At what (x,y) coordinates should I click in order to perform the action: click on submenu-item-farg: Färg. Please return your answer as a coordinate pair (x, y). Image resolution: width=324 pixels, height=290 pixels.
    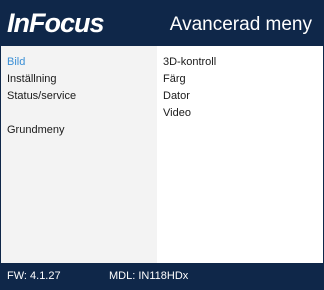
    Looking at the image, I should click on (240, 79).